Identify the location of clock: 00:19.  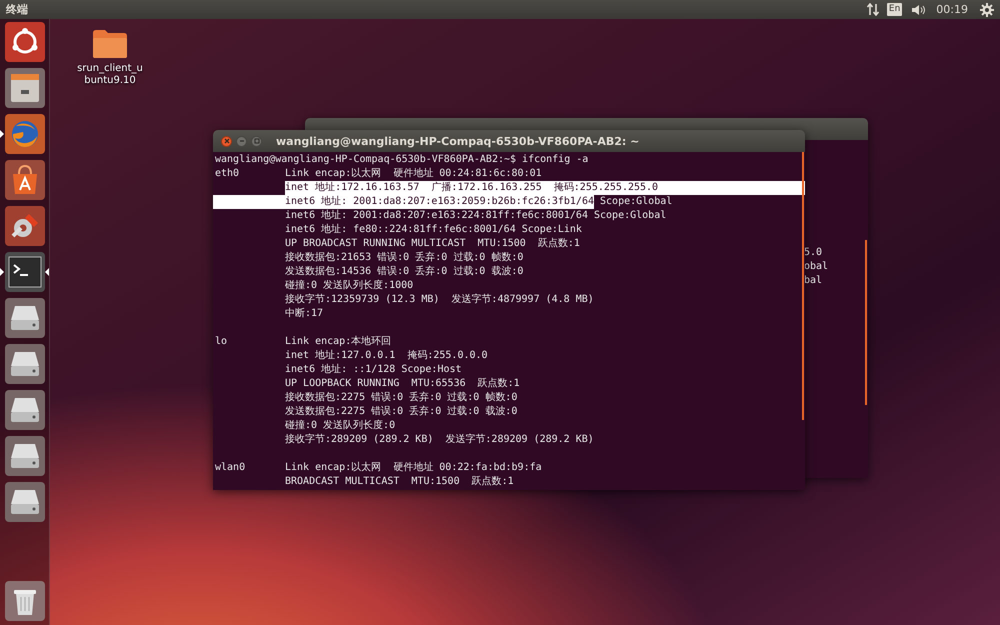
(952, 9).